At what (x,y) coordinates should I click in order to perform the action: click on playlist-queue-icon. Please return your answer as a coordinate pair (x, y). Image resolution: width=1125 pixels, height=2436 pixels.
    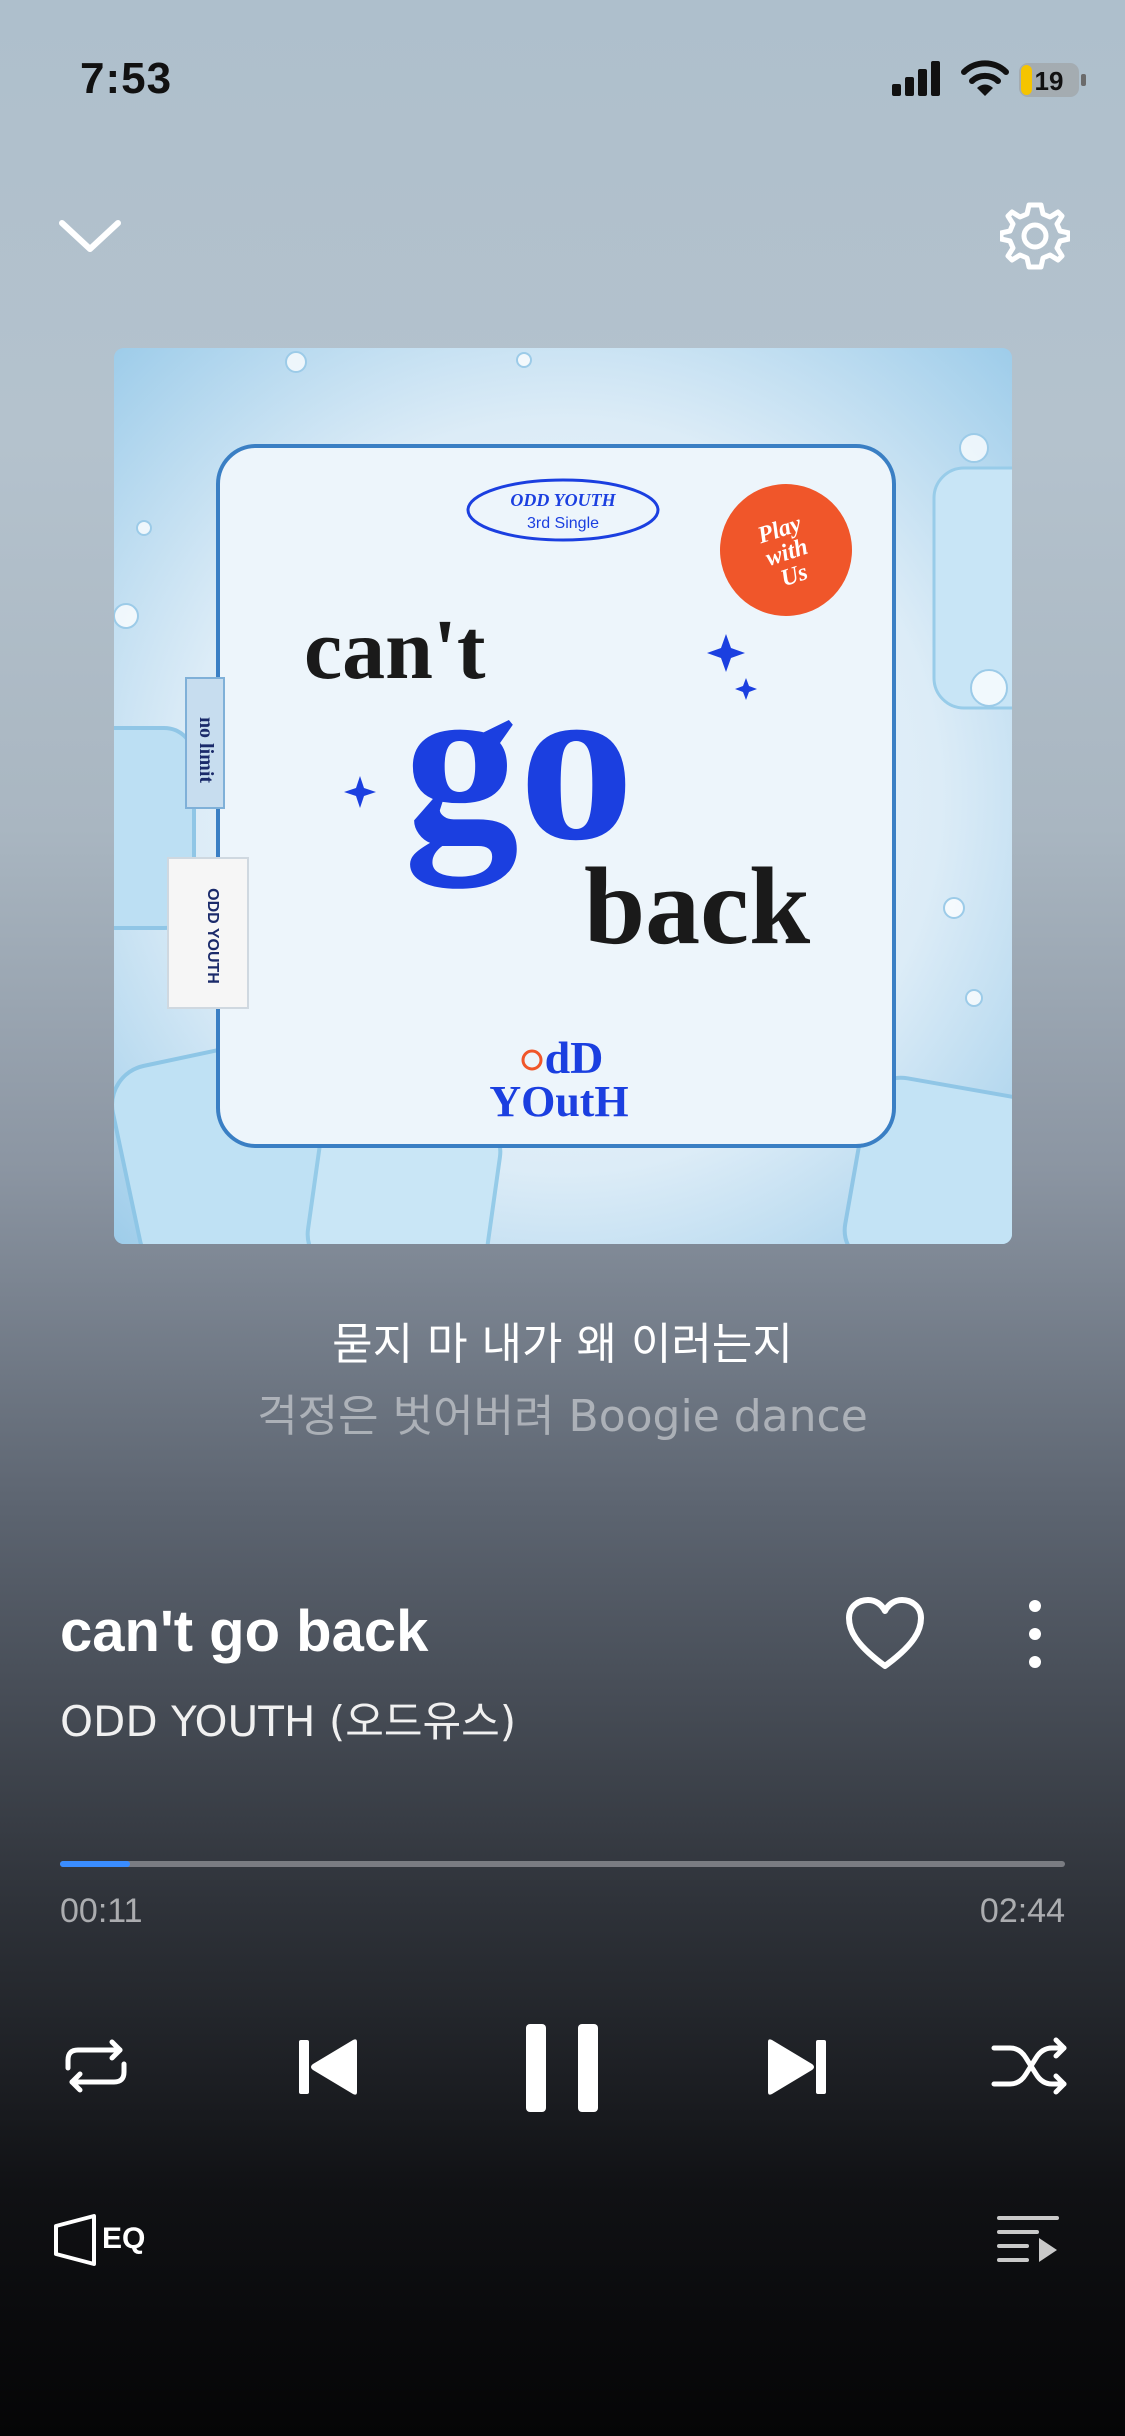
    Looking at the image, I should click on (1028, 2238).